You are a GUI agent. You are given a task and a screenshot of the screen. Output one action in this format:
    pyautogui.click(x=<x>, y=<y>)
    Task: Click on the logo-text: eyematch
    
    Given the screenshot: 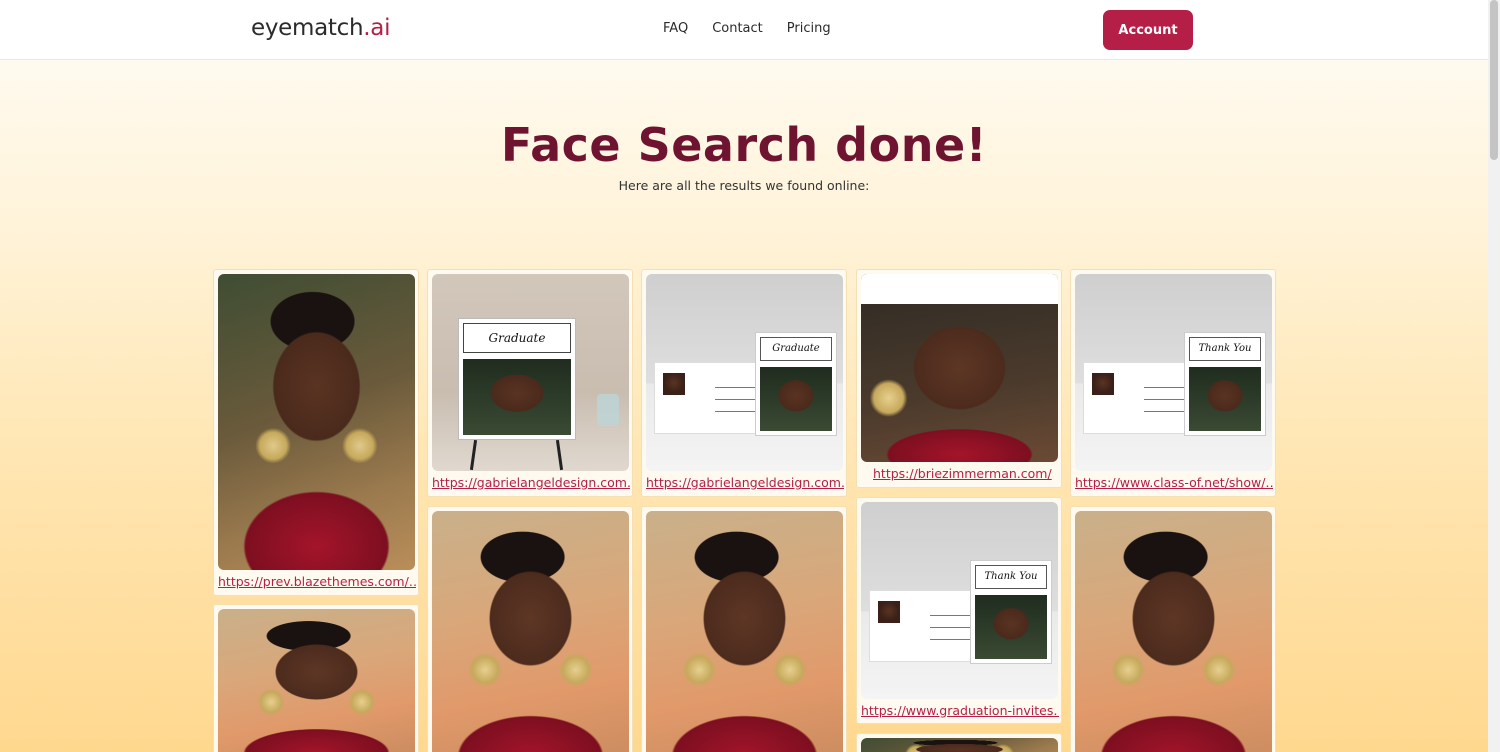 What is the action you would take?
    pyautogui.click(x=307, y=28)
    